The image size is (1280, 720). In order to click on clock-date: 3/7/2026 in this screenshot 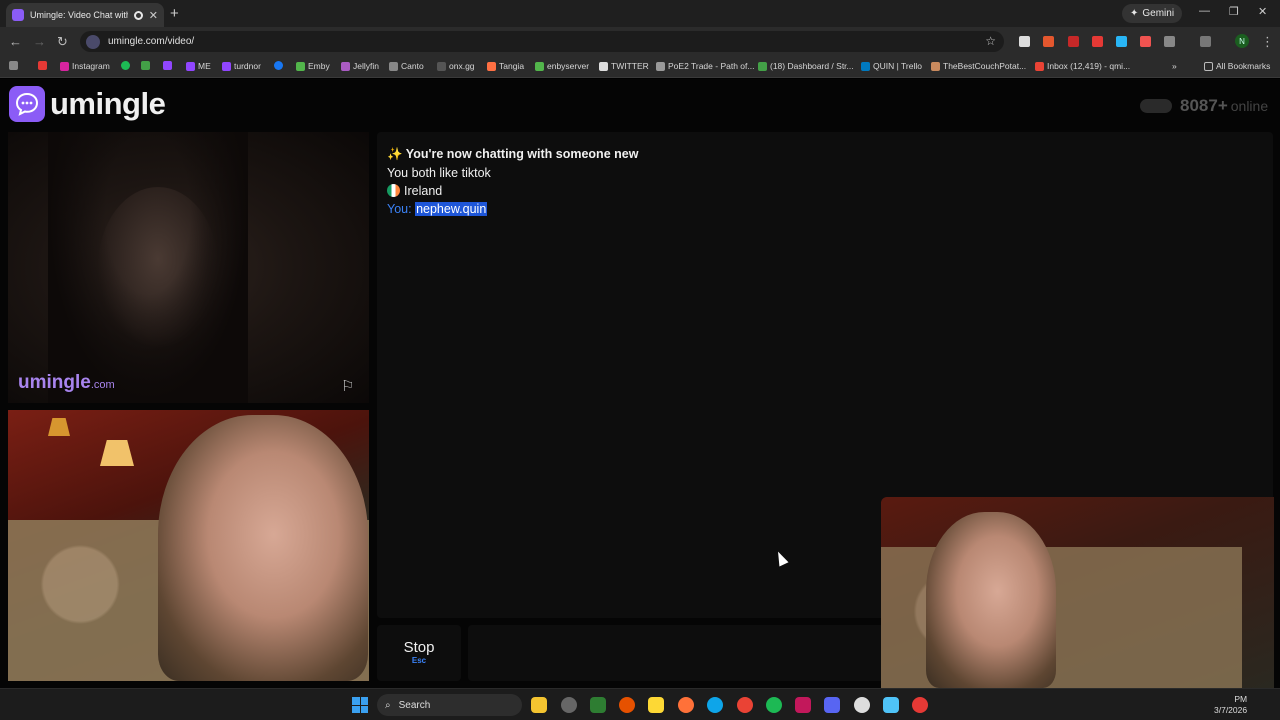, I will do `click(1231, 710)`.